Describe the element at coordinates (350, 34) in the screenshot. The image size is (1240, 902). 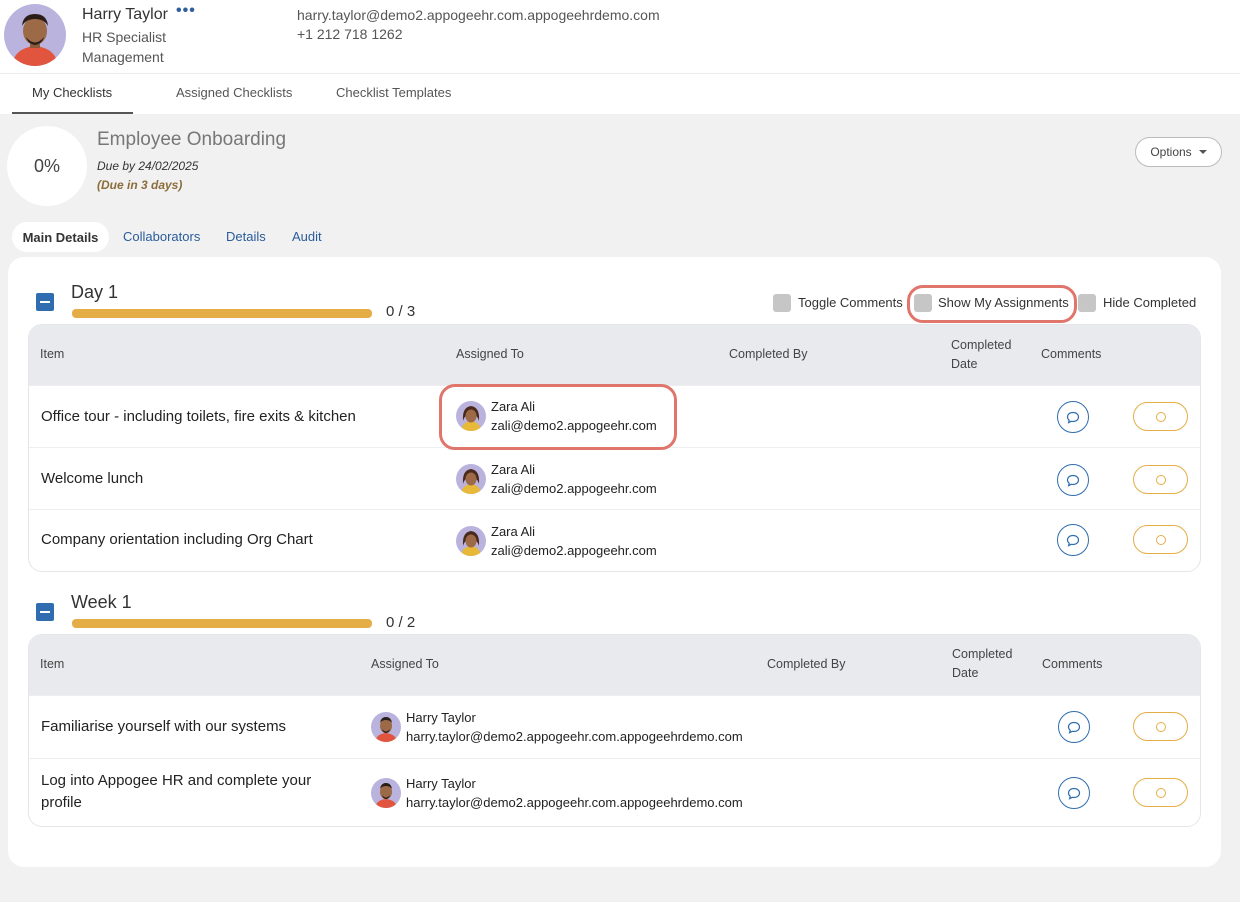
I see `user-phone: +1 212 718 1262` at that location.